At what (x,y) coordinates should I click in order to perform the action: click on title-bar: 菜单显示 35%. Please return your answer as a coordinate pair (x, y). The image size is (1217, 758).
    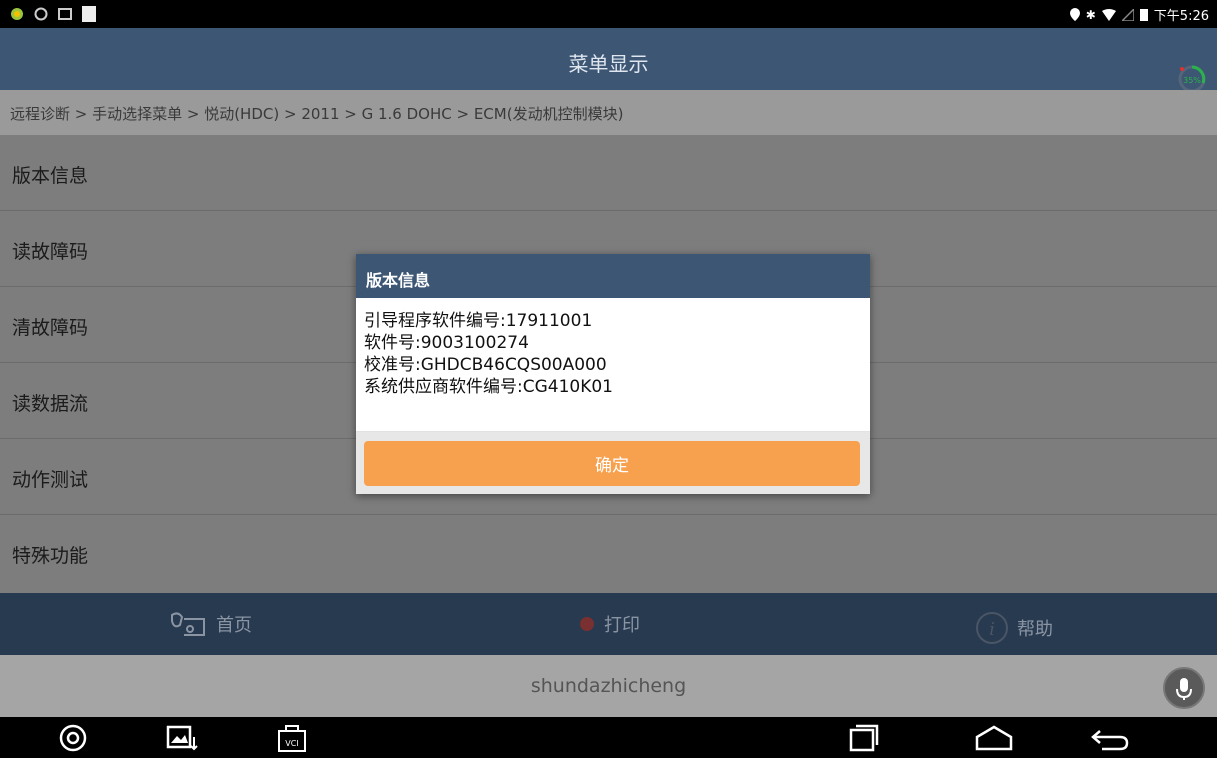
    Looking at the image, I should click on (608, 60).